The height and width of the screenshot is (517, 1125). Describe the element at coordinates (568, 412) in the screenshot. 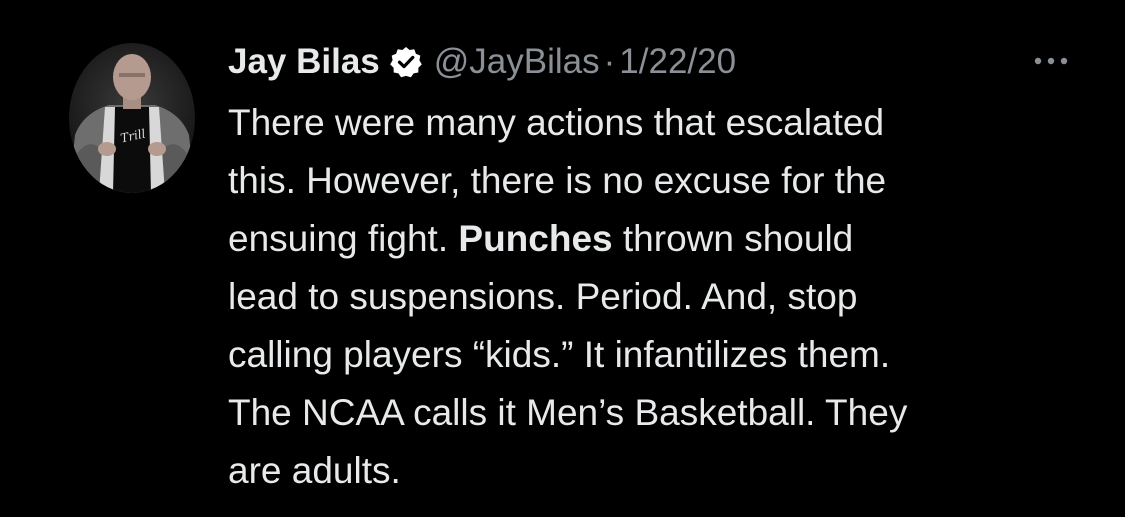

I see `tweet-text-line: The NCAA calls it Men’s Basketball. They` at that location.